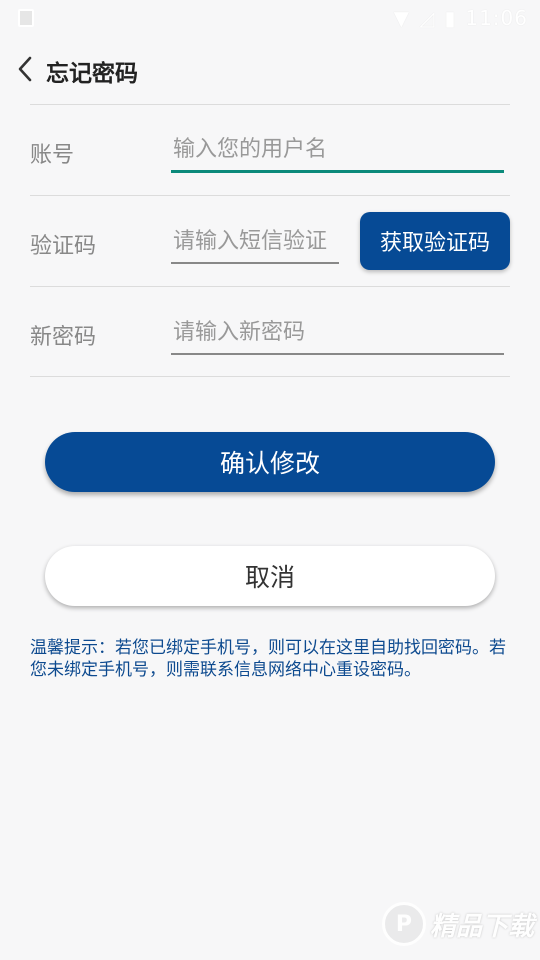  What do you see at coordinates (435, 241) in the screenshot?
I see `get-code-button: 获取验证码` at bounding box center [435, 241].